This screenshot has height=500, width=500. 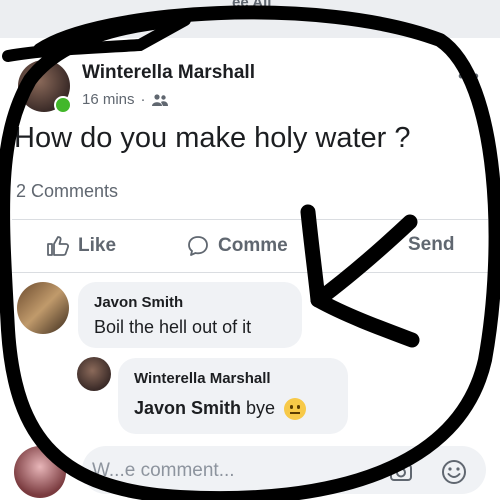 What do you see at coordinates (212, 138) in the screenshot?
I see `post-body-text: How do you make holy water ?` at bounding box center [212, 138].